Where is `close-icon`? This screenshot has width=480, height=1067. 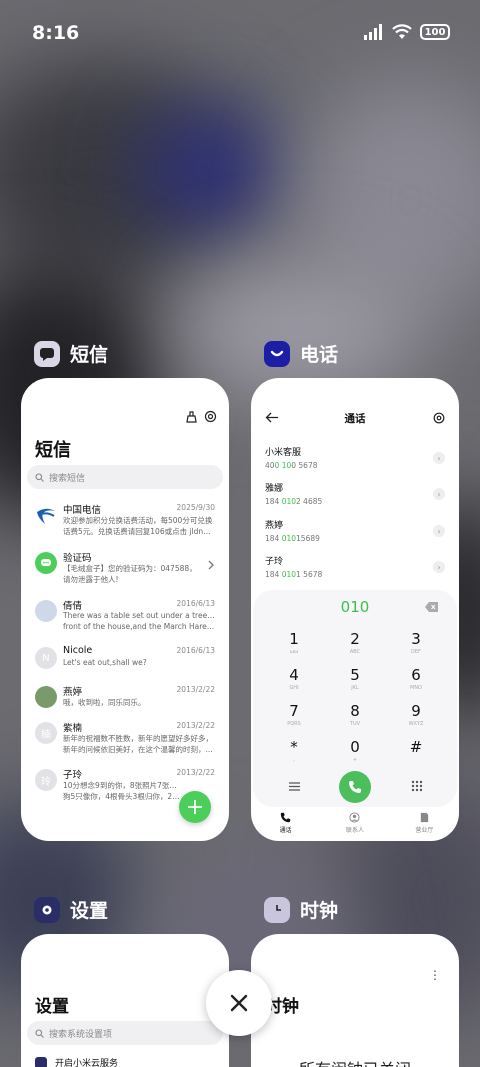 close-icon is located at coordinates (239, 1003).